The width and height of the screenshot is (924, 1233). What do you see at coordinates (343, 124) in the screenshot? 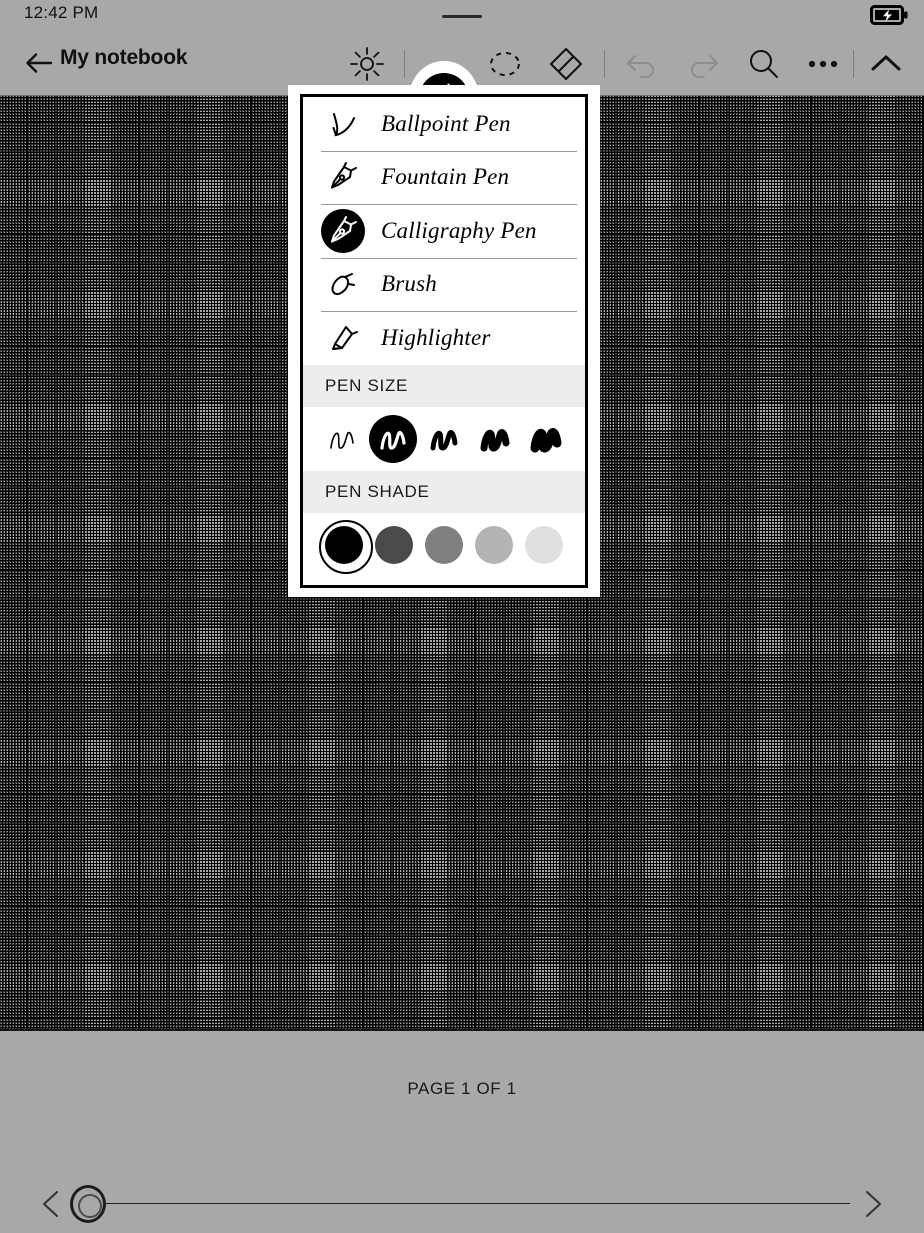
I see `ballpoint-pen-icon` at bounding box center [343, 124].